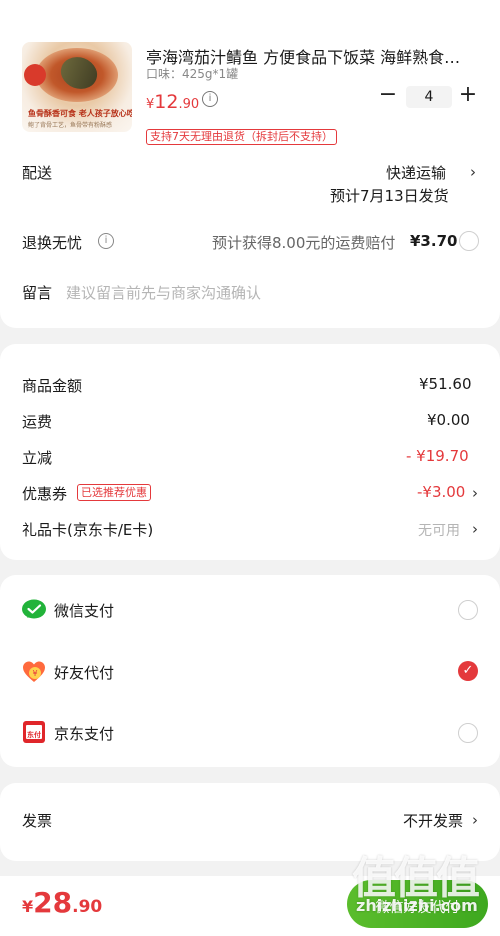 The height and width of the screenshot is (936, 500). Describe the element at coordinates (433, 820) in the screenshot. I see `invoice-value: 不开发票` at that location.